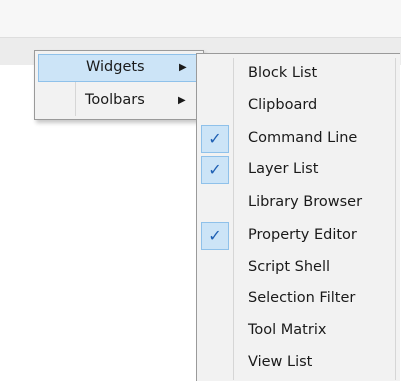 The width and height of the screenshot is (401, 381). I want to click on submenu-item-selection-filter: Selection Filter, so click(296, 299).